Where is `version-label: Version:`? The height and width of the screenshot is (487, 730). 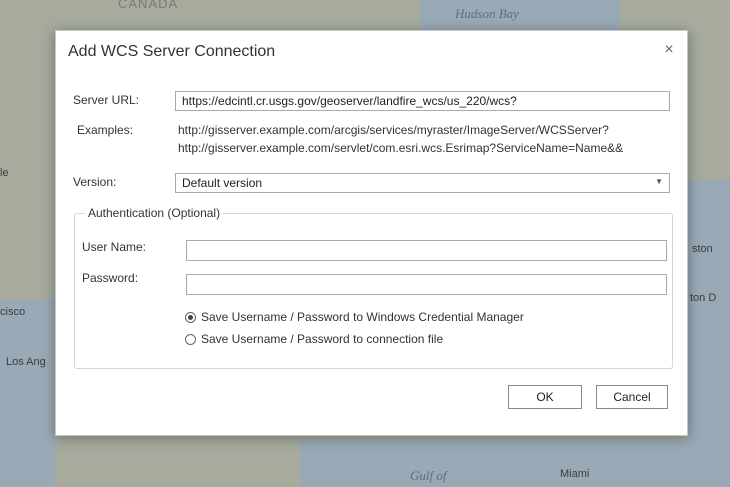
version-label: Version: is located at coordinates (95, 182).